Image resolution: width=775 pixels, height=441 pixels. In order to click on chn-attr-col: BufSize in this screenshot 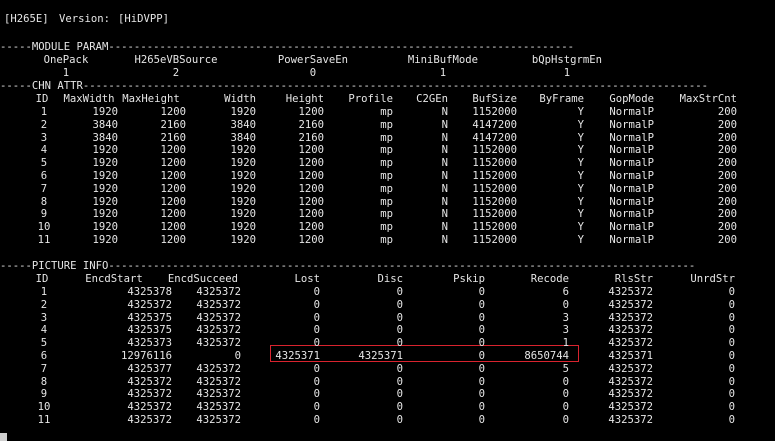, I will do `click(494, 99)`.